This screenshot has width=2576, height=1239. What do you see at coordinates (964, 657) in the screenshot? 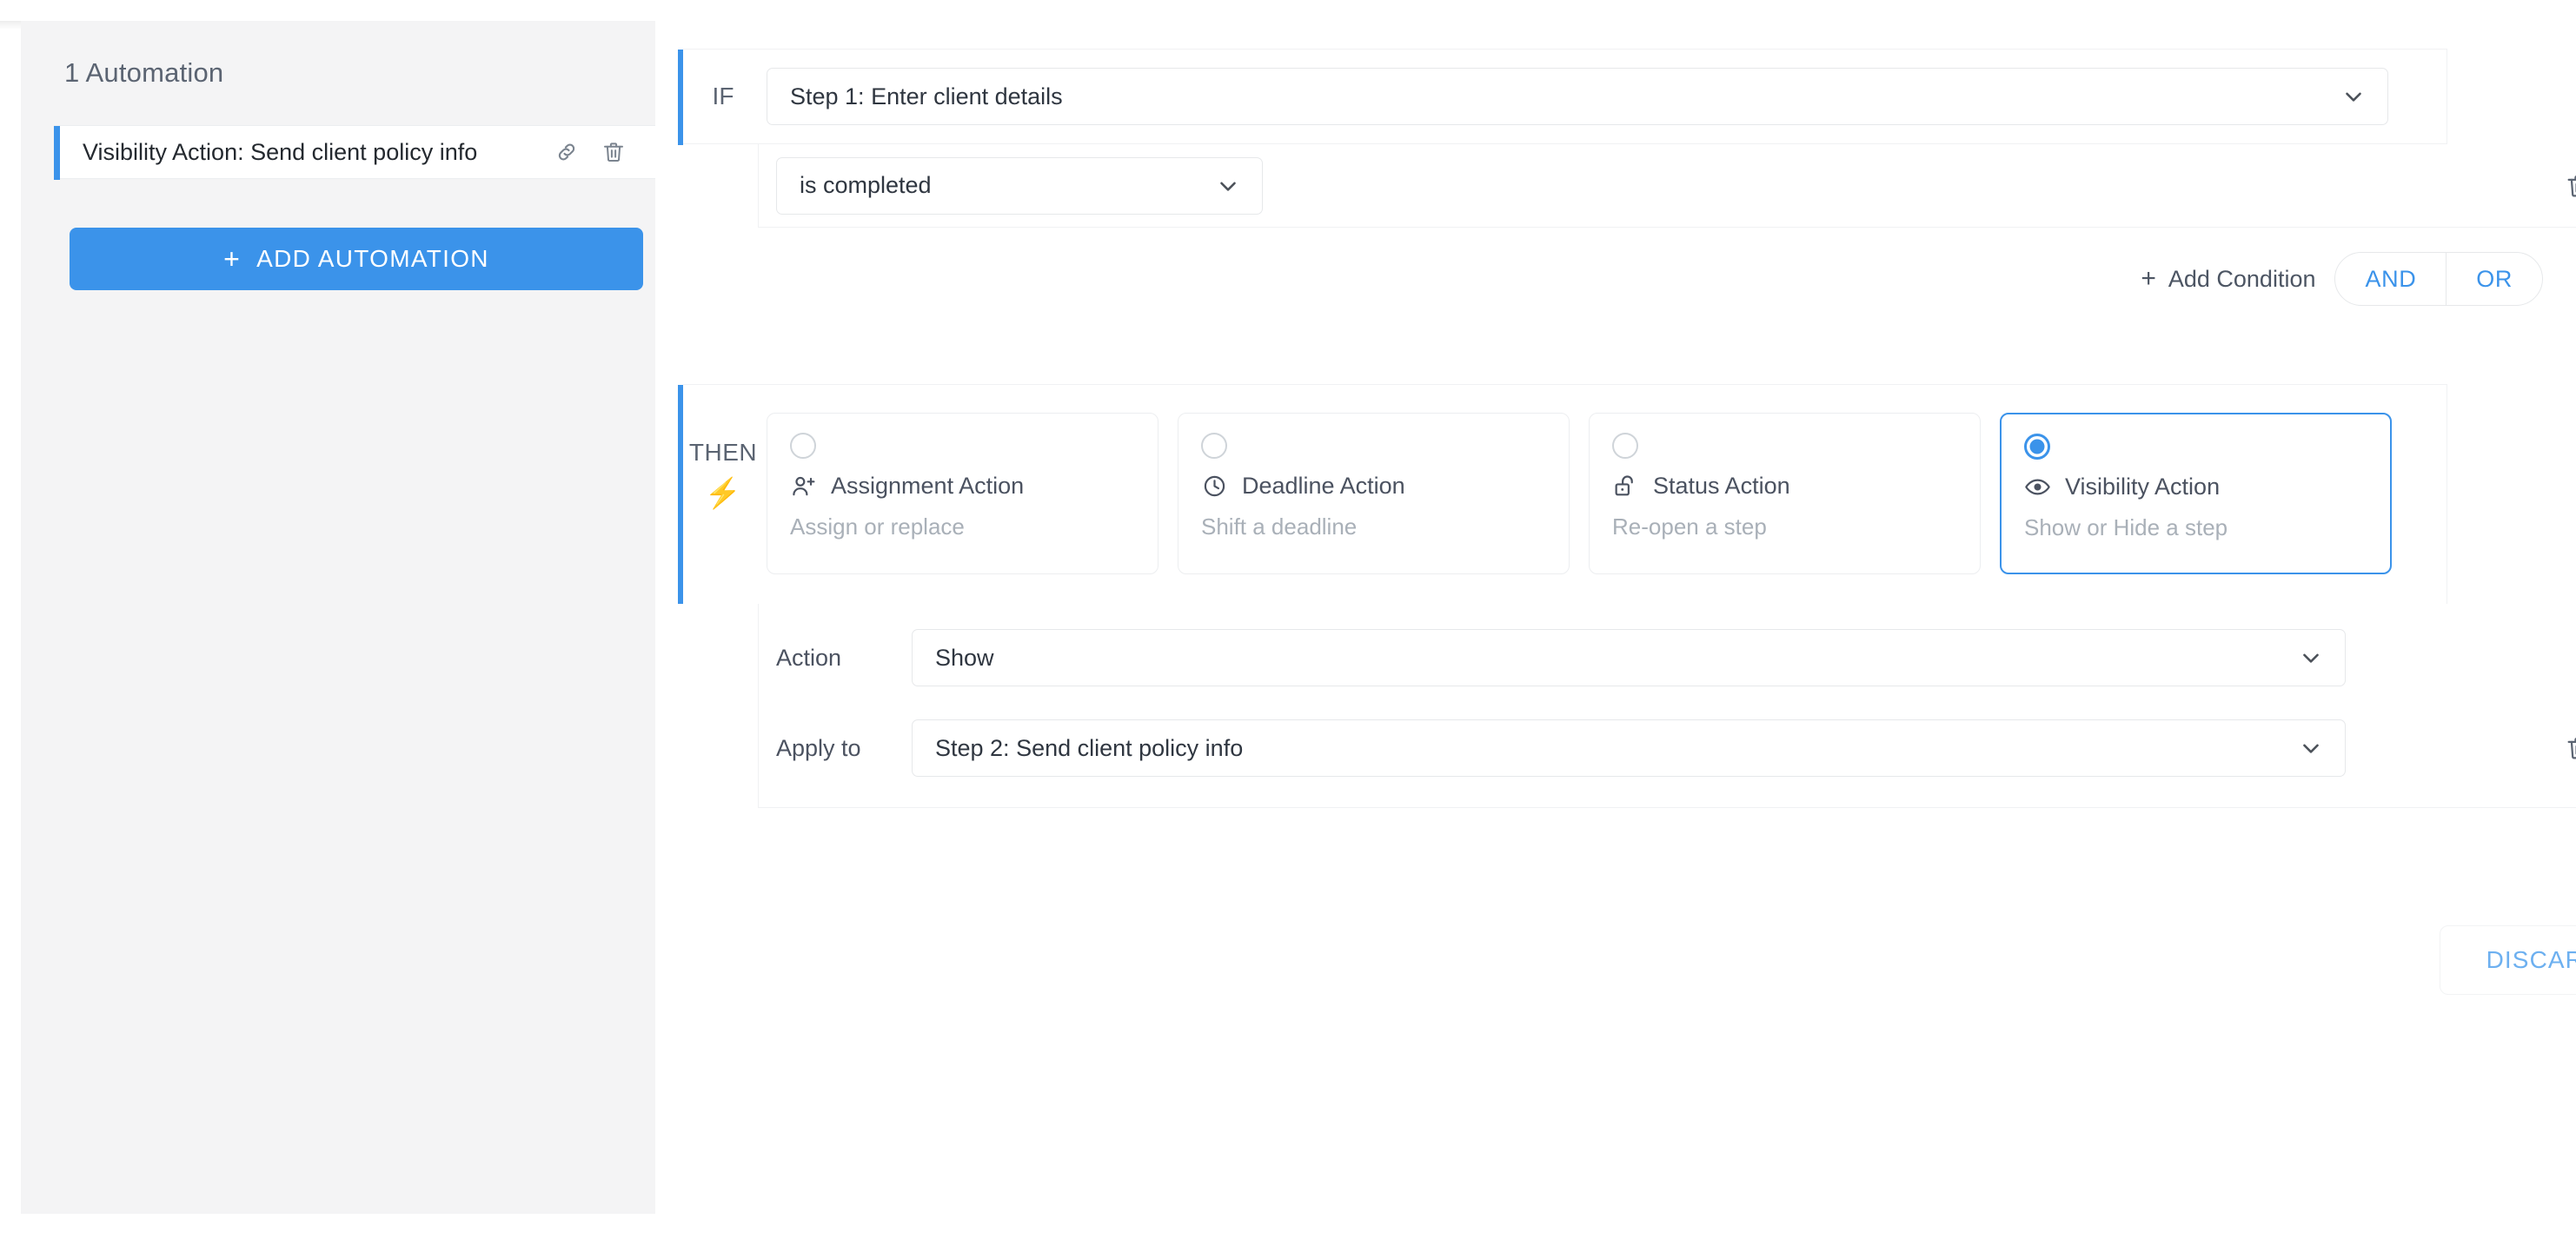
I see `visibility-action-value: Show` at bounding box center [964, 657].